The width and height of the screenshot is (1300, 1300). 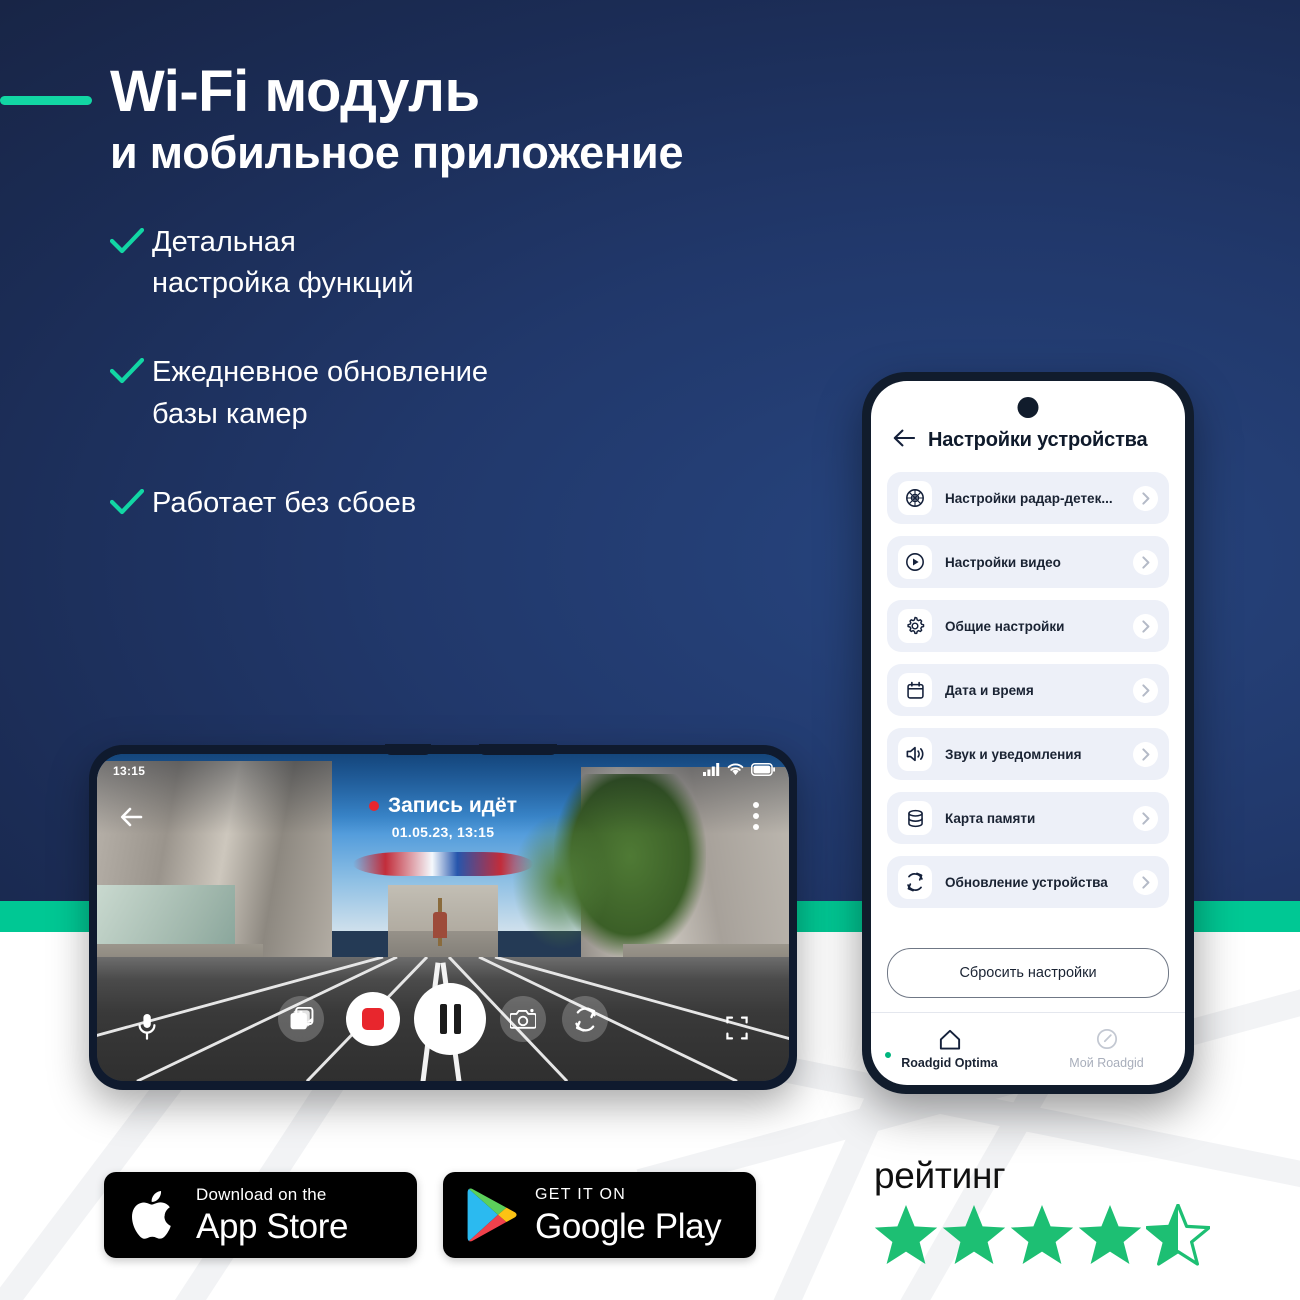 I want to click on settings-list: Настройки радар-детек... Настройки видео, so click(x=1028, y=702).